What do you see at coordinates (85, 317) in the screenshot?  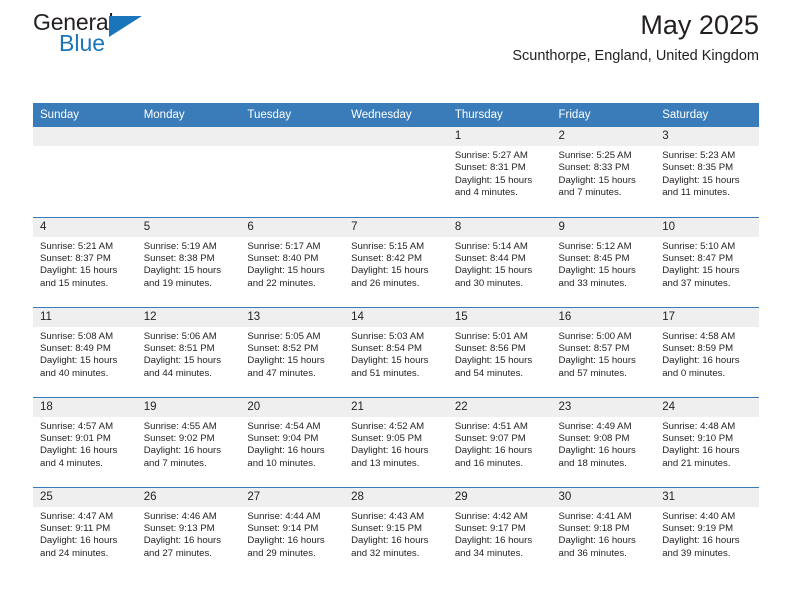 I see `day-number: 11` at bounding box center [85, 317].